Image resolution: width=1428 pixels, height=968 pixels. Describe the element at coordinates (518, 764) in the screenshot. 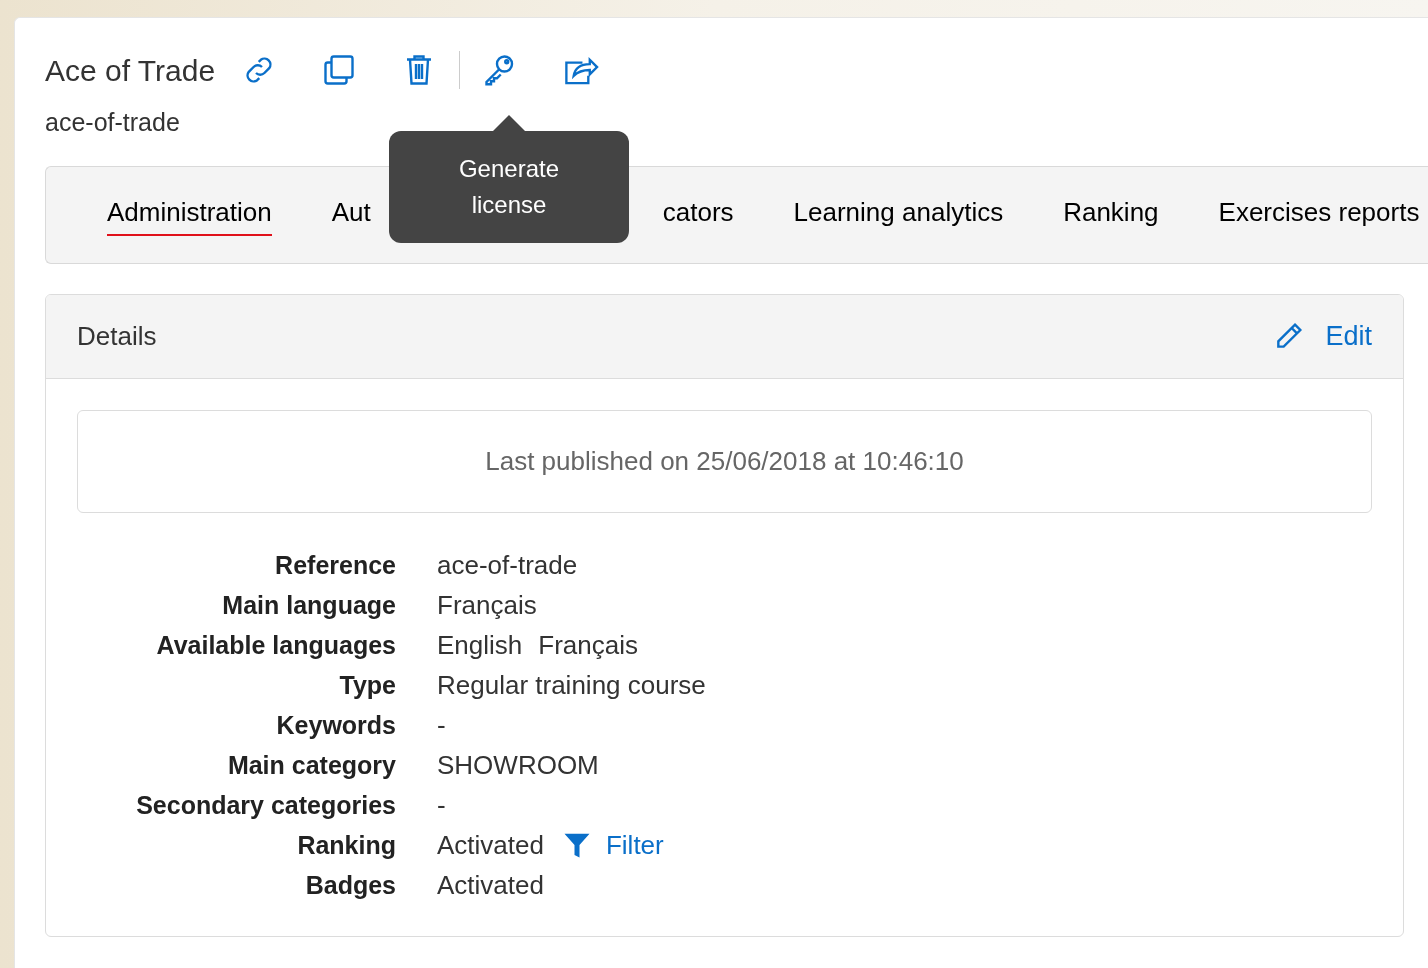

I see `field-value: SHOWROOM` at that location.